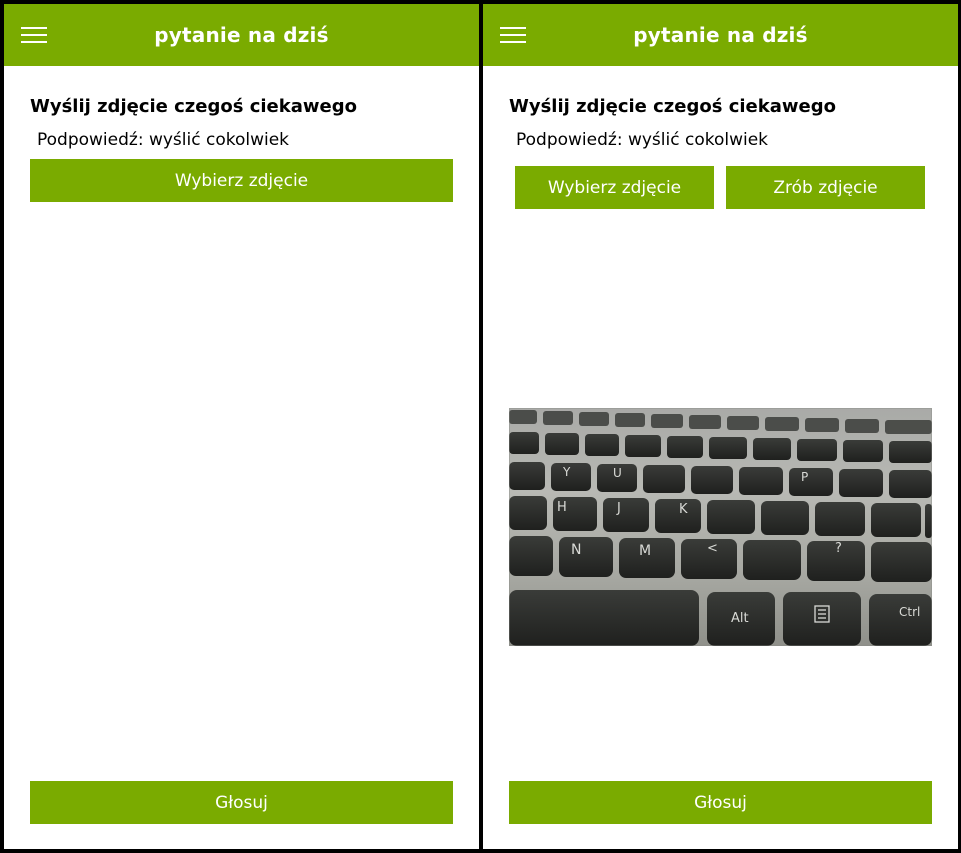 The width and height of the screenshot is (961, 853). What do you see at coordinates (683, 509) in the screenshot?
I see `key-label: K` at bounding box center [683, 509].